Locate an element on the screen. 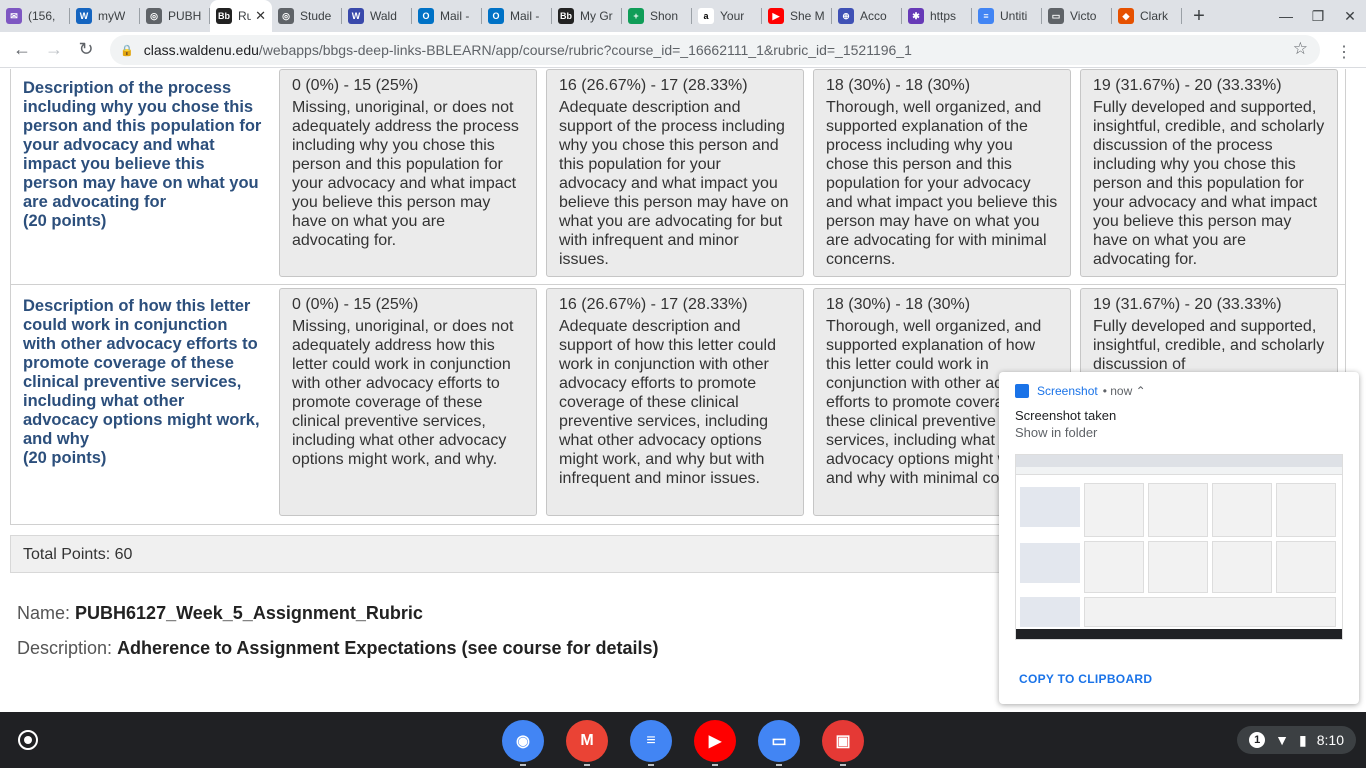  browser-tab: WmyW is located at coordinates (105, 16).